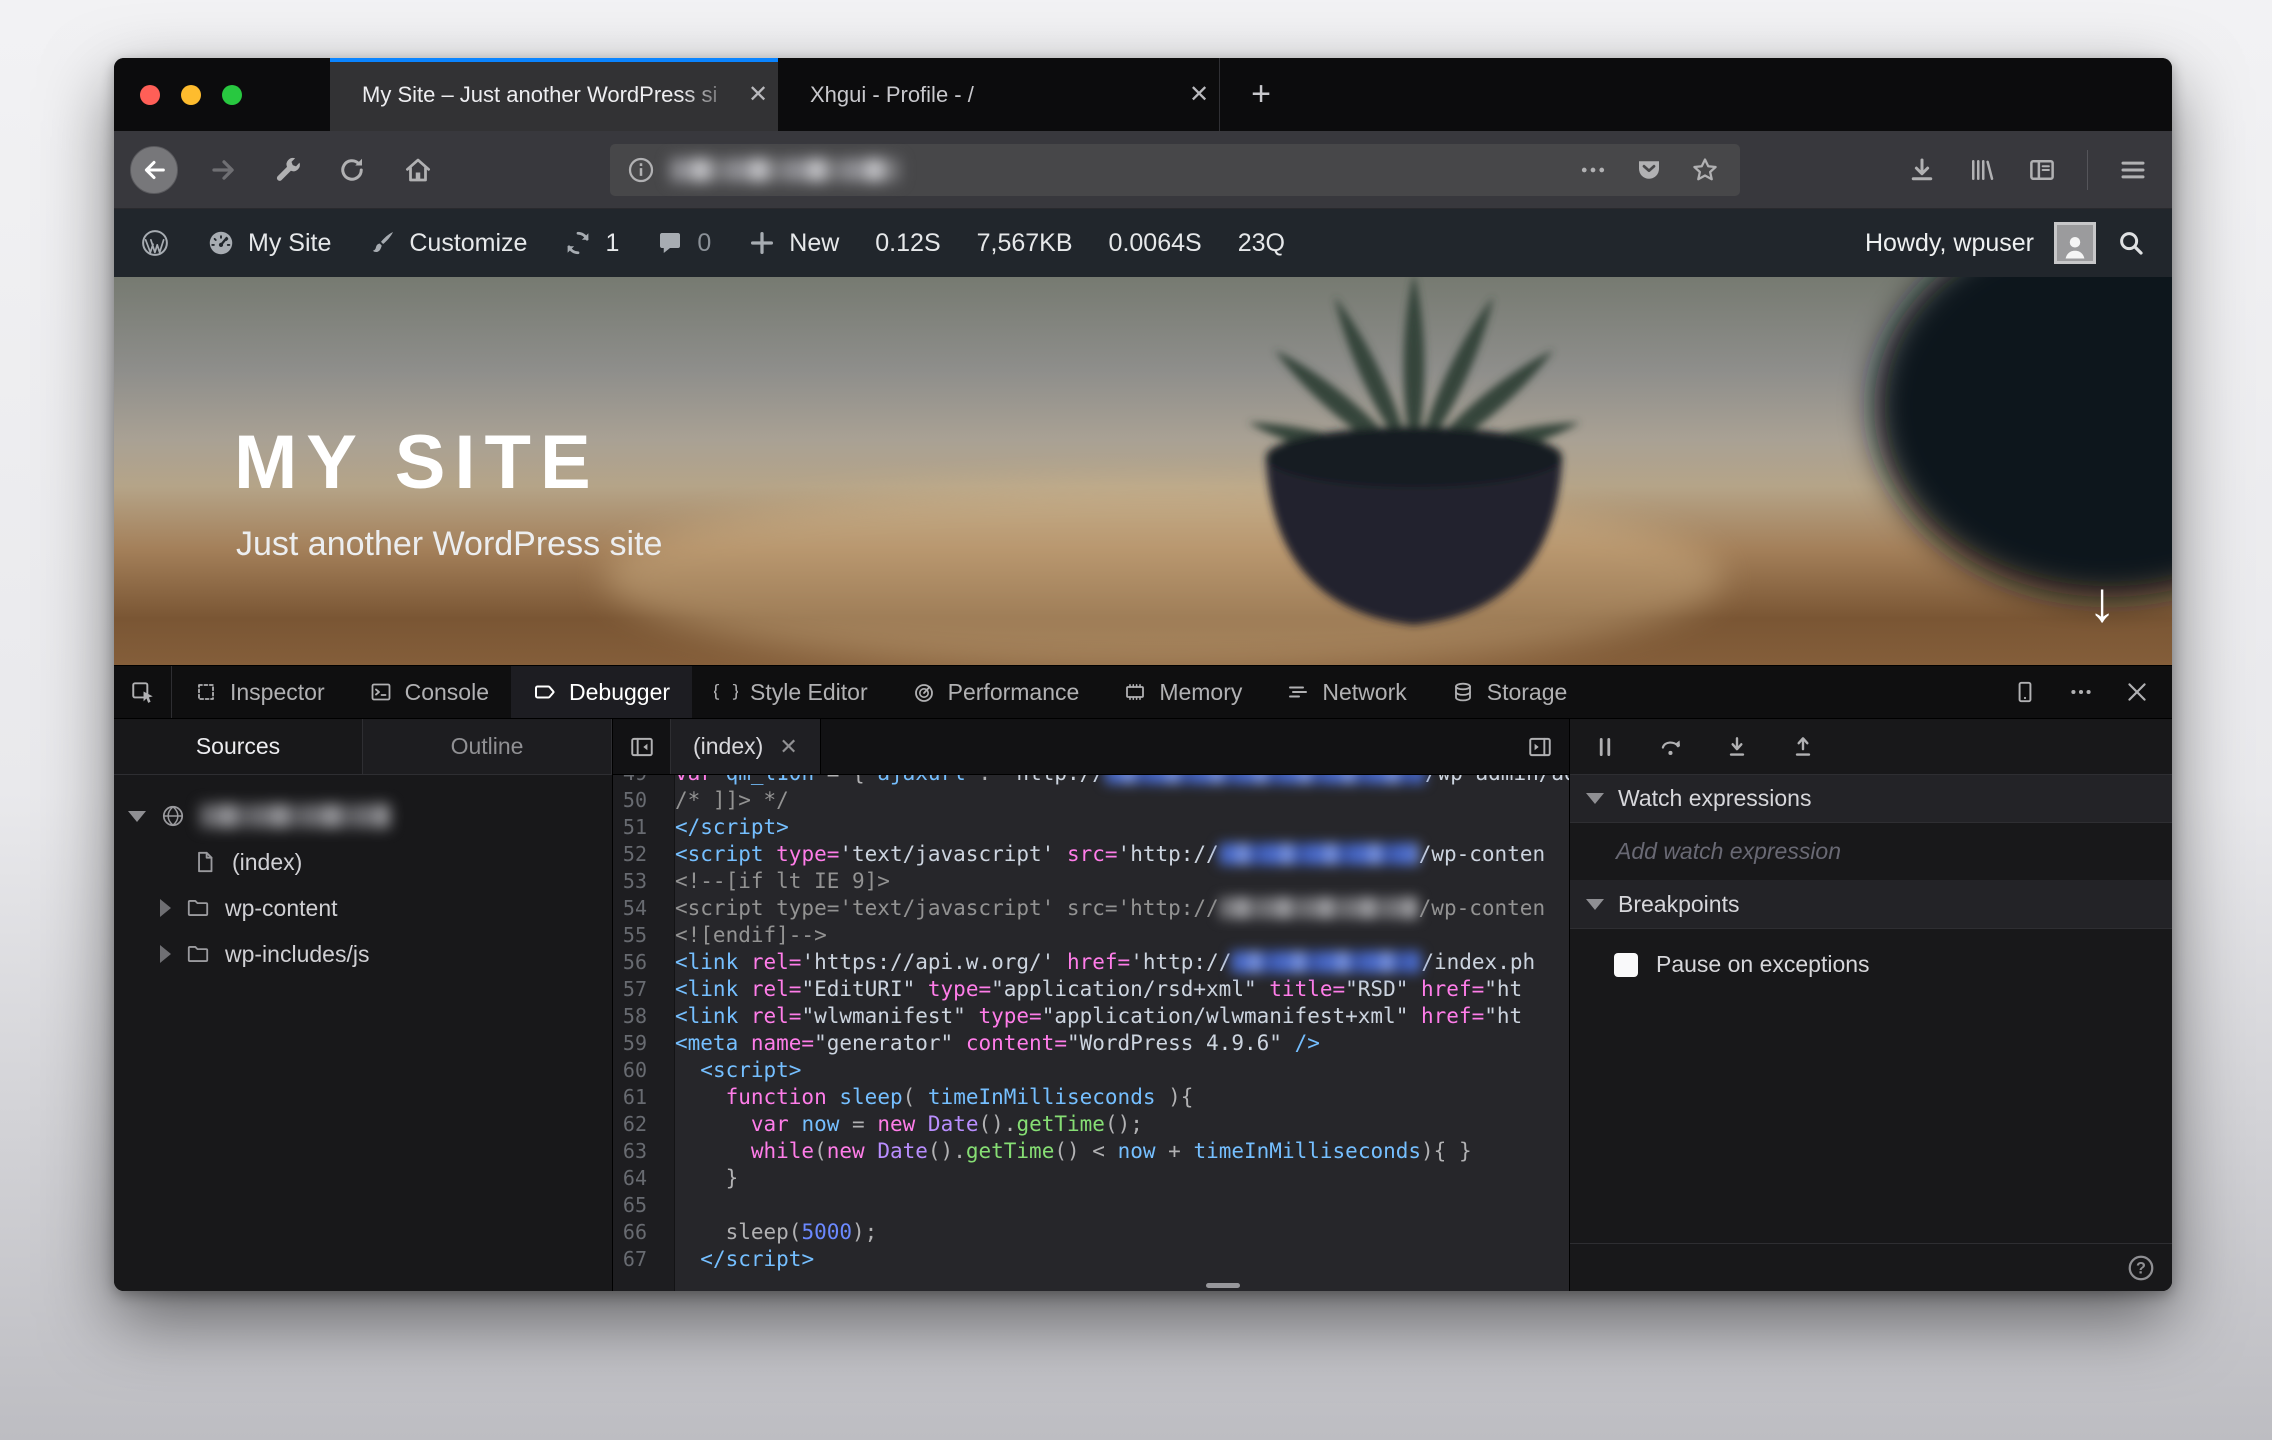 The height and width of the screenshot is (1440, 2272). What do you see at coordinates (487, 746) in the screenshot?
I see `tab-outline: Outline` at bounding box center [487, 746].